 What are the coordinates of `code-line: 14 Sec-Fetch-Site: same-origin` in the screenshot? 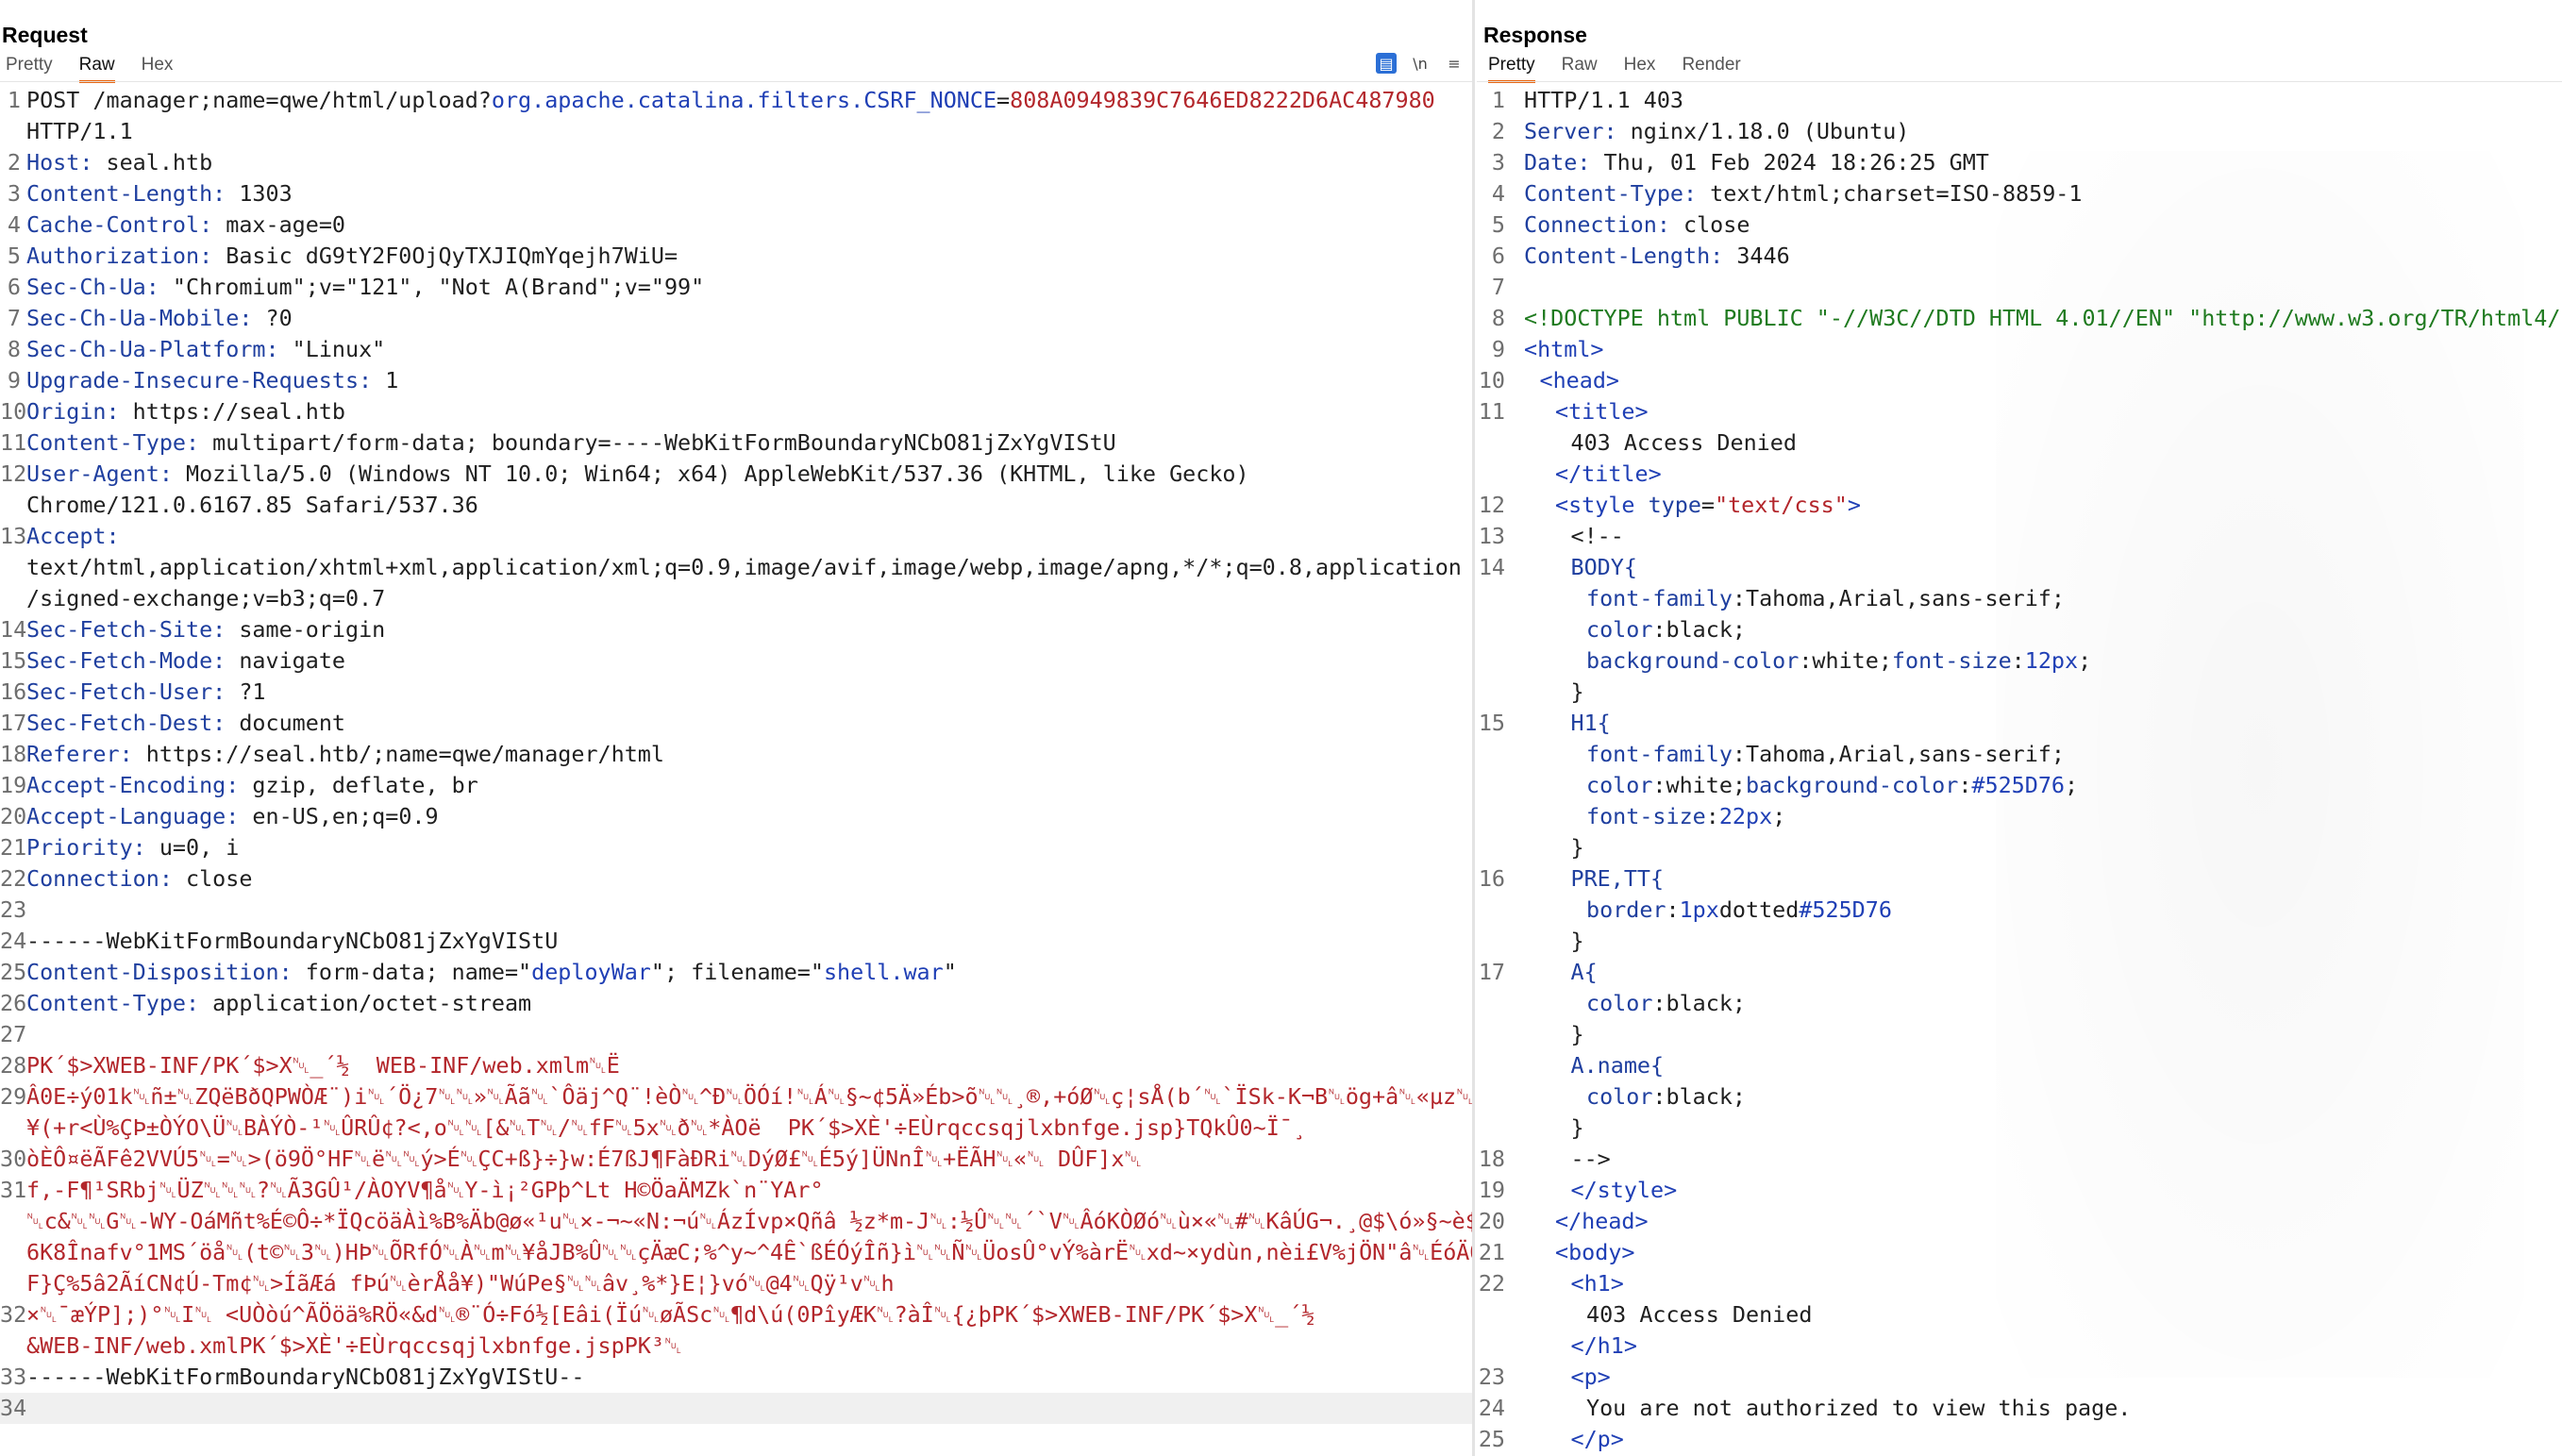 It's located at (736, 629).